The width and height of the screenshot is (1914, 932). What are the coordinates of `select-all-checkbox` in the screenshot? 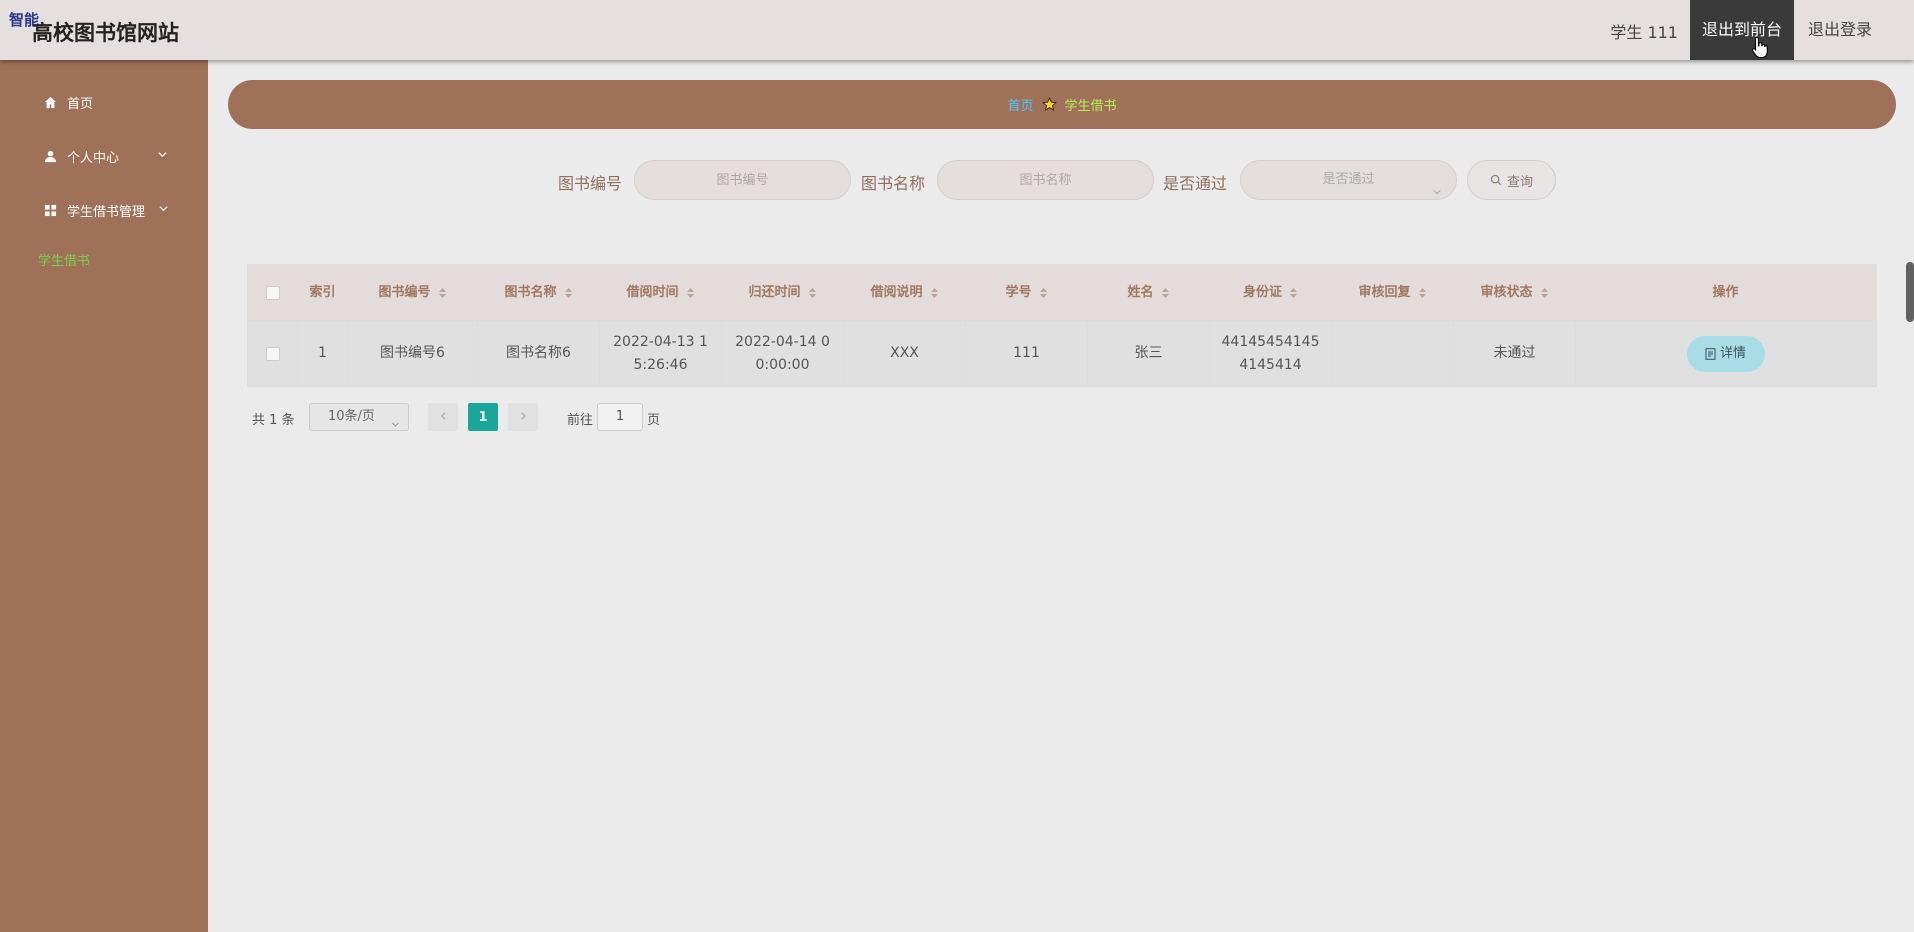 It's located at (272, 292).